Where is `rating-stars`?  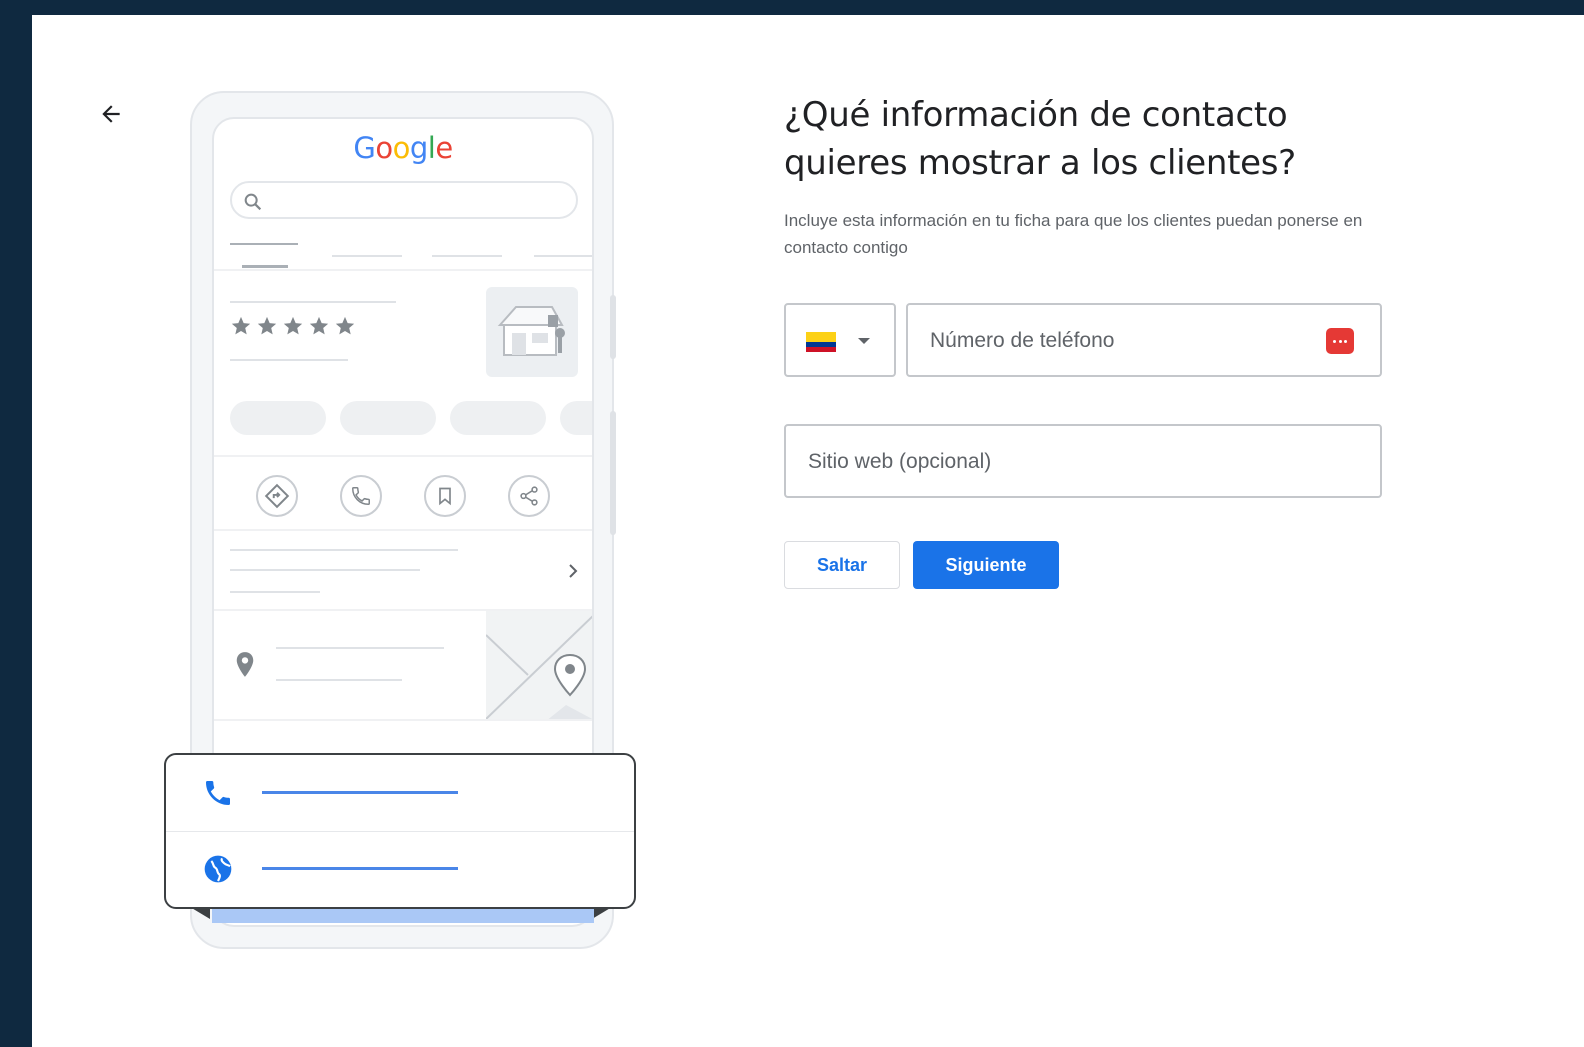
rating-stars is located at coordinates (293, 326).